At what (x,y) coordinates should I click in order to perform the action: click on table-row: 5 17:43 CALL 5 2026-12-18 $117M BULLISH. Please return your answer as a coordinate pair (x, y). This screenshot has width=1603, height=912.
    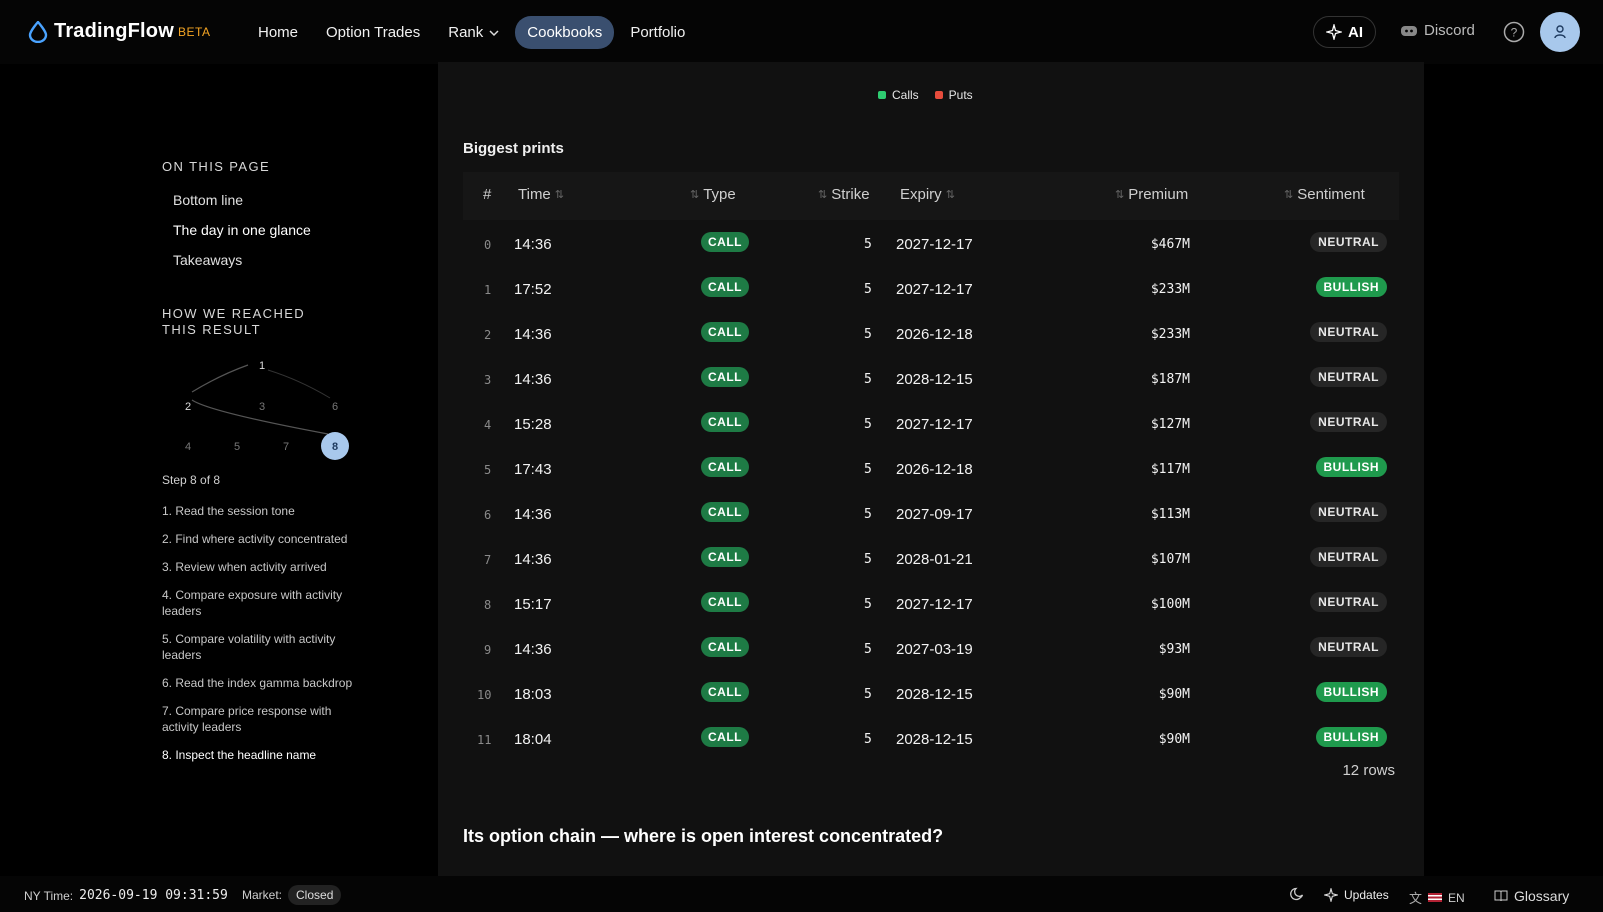
    Looking at the image, I should click on (931, 469).